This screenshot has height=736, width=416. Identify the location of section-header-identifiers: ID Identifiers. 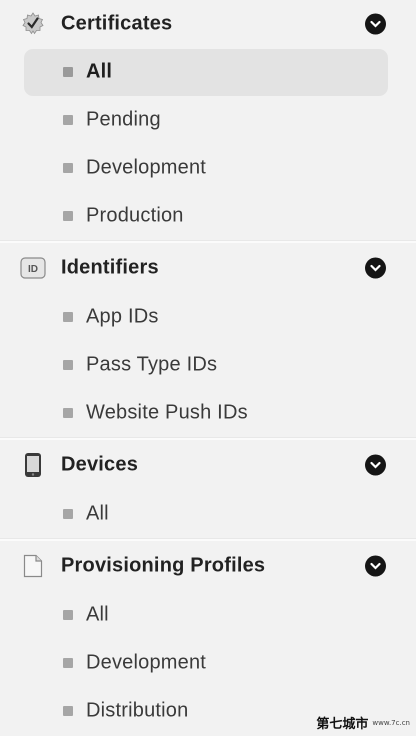
(208, 268).